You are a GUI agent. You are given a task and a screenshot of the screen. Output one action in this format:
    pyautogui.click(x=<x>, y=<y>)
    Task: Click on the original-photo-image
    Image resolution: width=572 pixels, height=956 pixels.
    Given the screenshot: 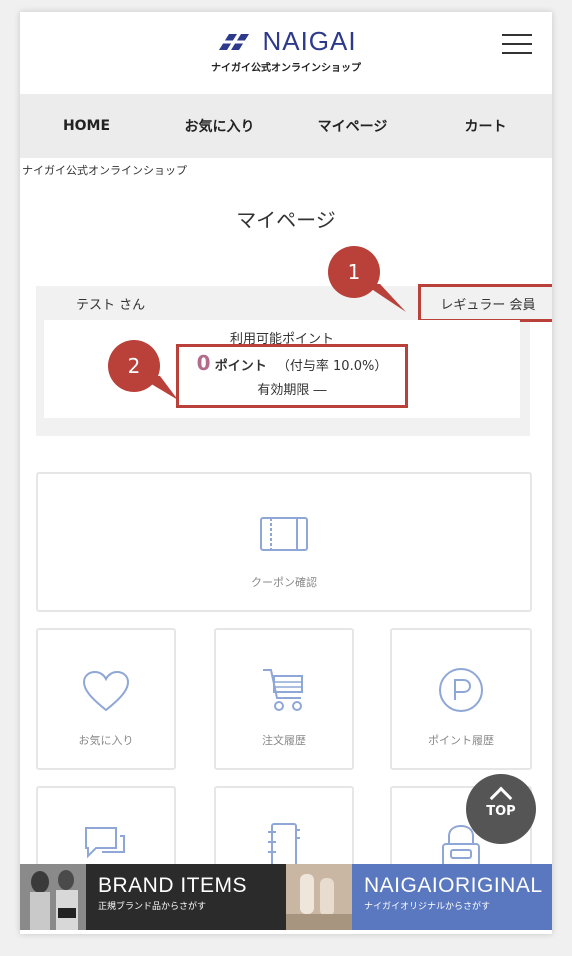 What is the action you would take?
    pyautogui.click(x=319, y=897)
    